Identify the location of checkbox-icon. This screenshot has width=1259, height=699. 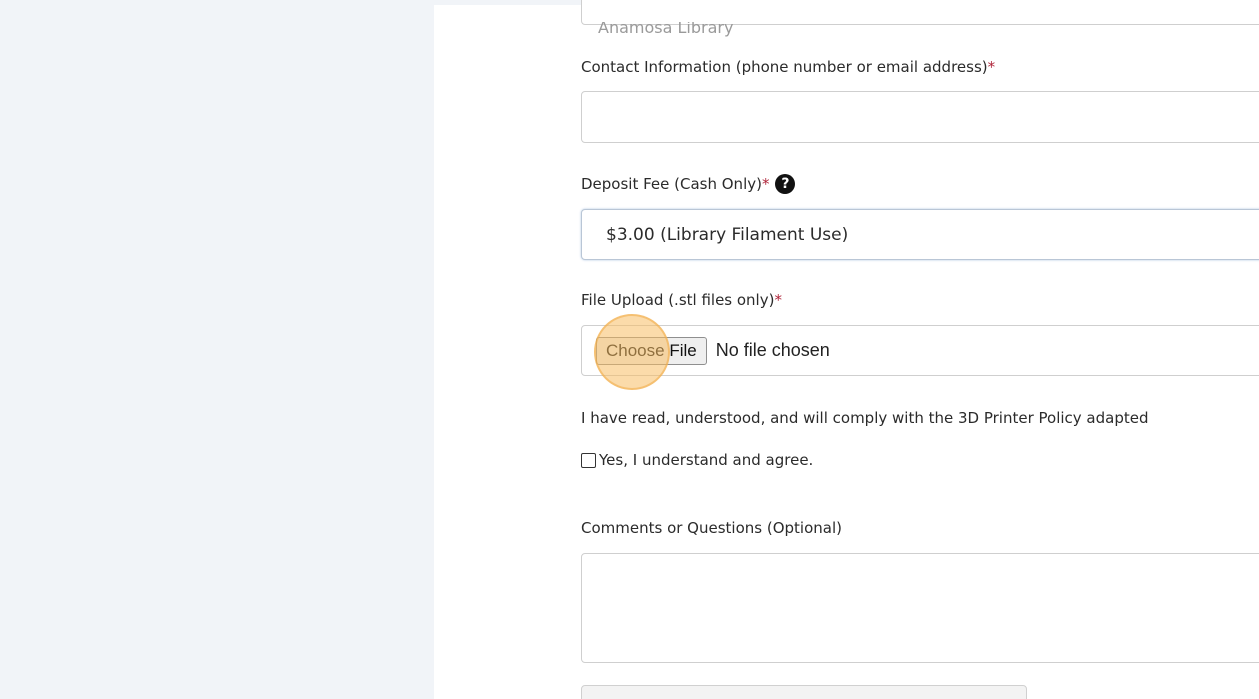
(588, 460).